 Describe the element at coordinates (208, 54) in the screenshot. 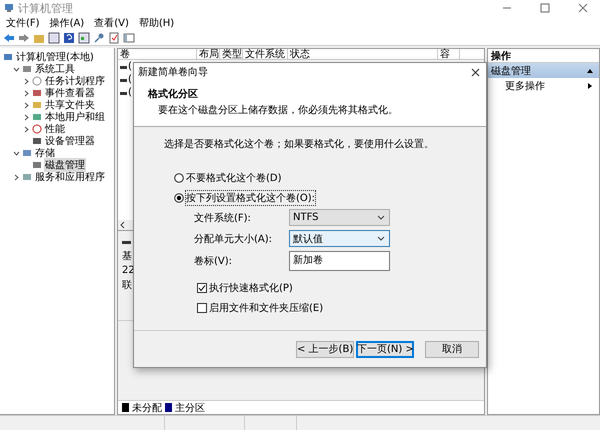

I see `column-header: 布局` at that location.